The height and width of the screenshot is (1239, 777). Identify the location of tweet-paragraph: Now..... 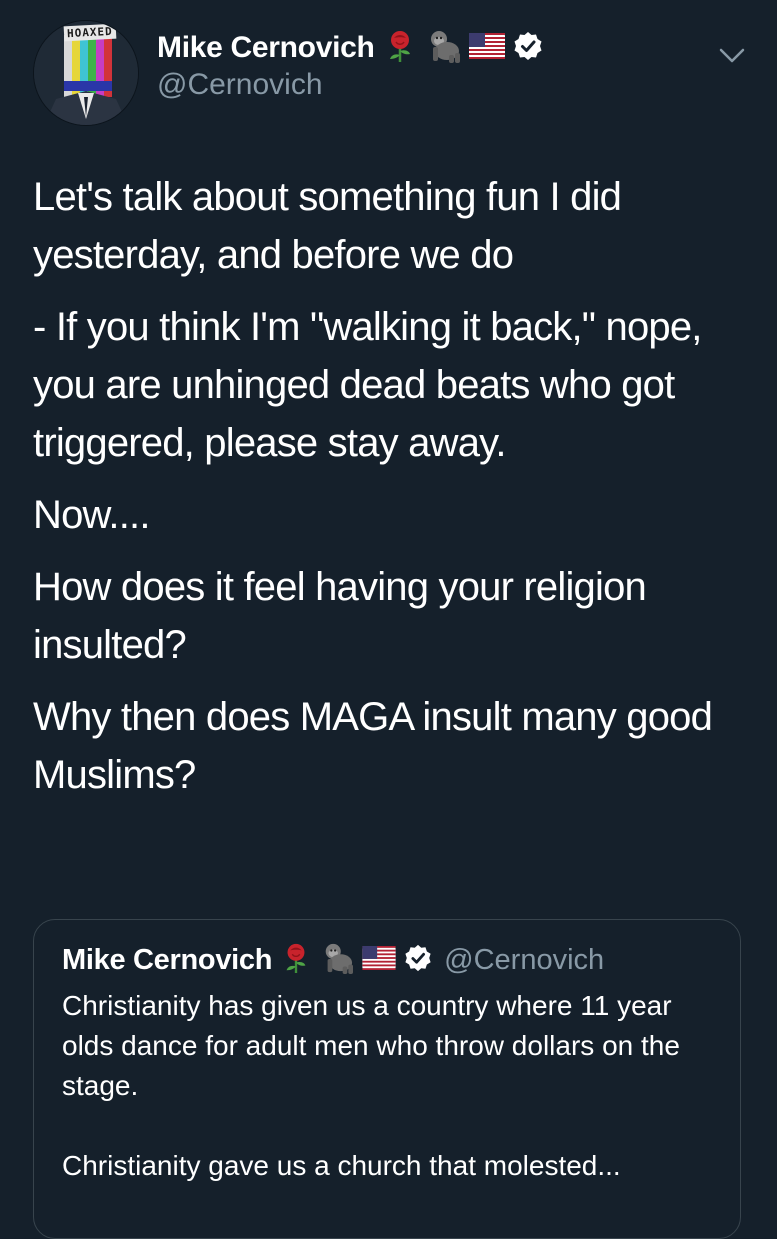
(91, 515).